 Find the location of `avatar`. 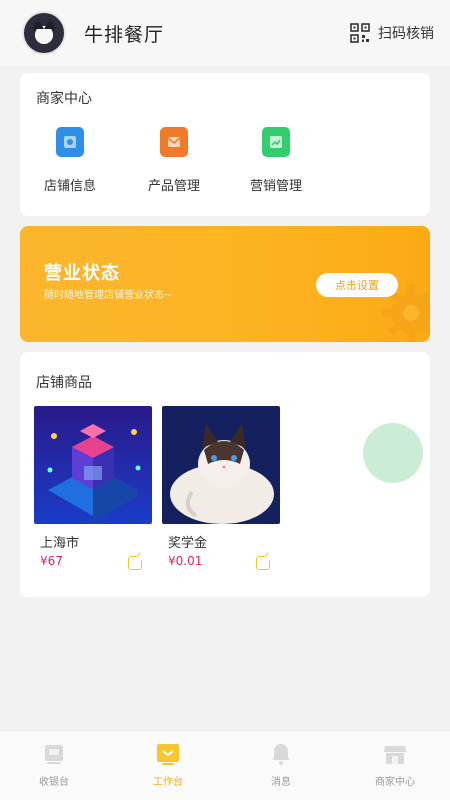

avatar is located at coordinates (44, 33).